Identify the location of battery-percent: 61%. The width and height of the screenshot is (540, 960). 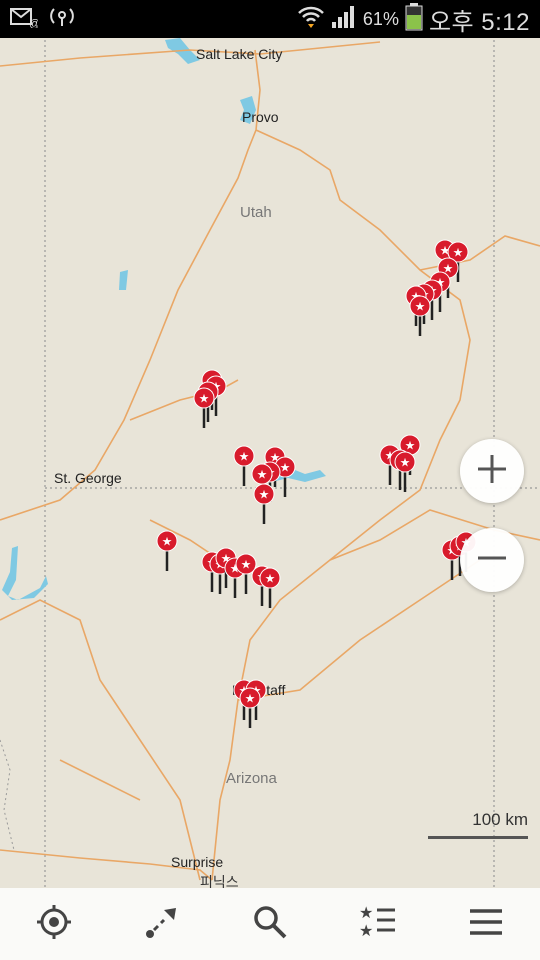
(380, 18).